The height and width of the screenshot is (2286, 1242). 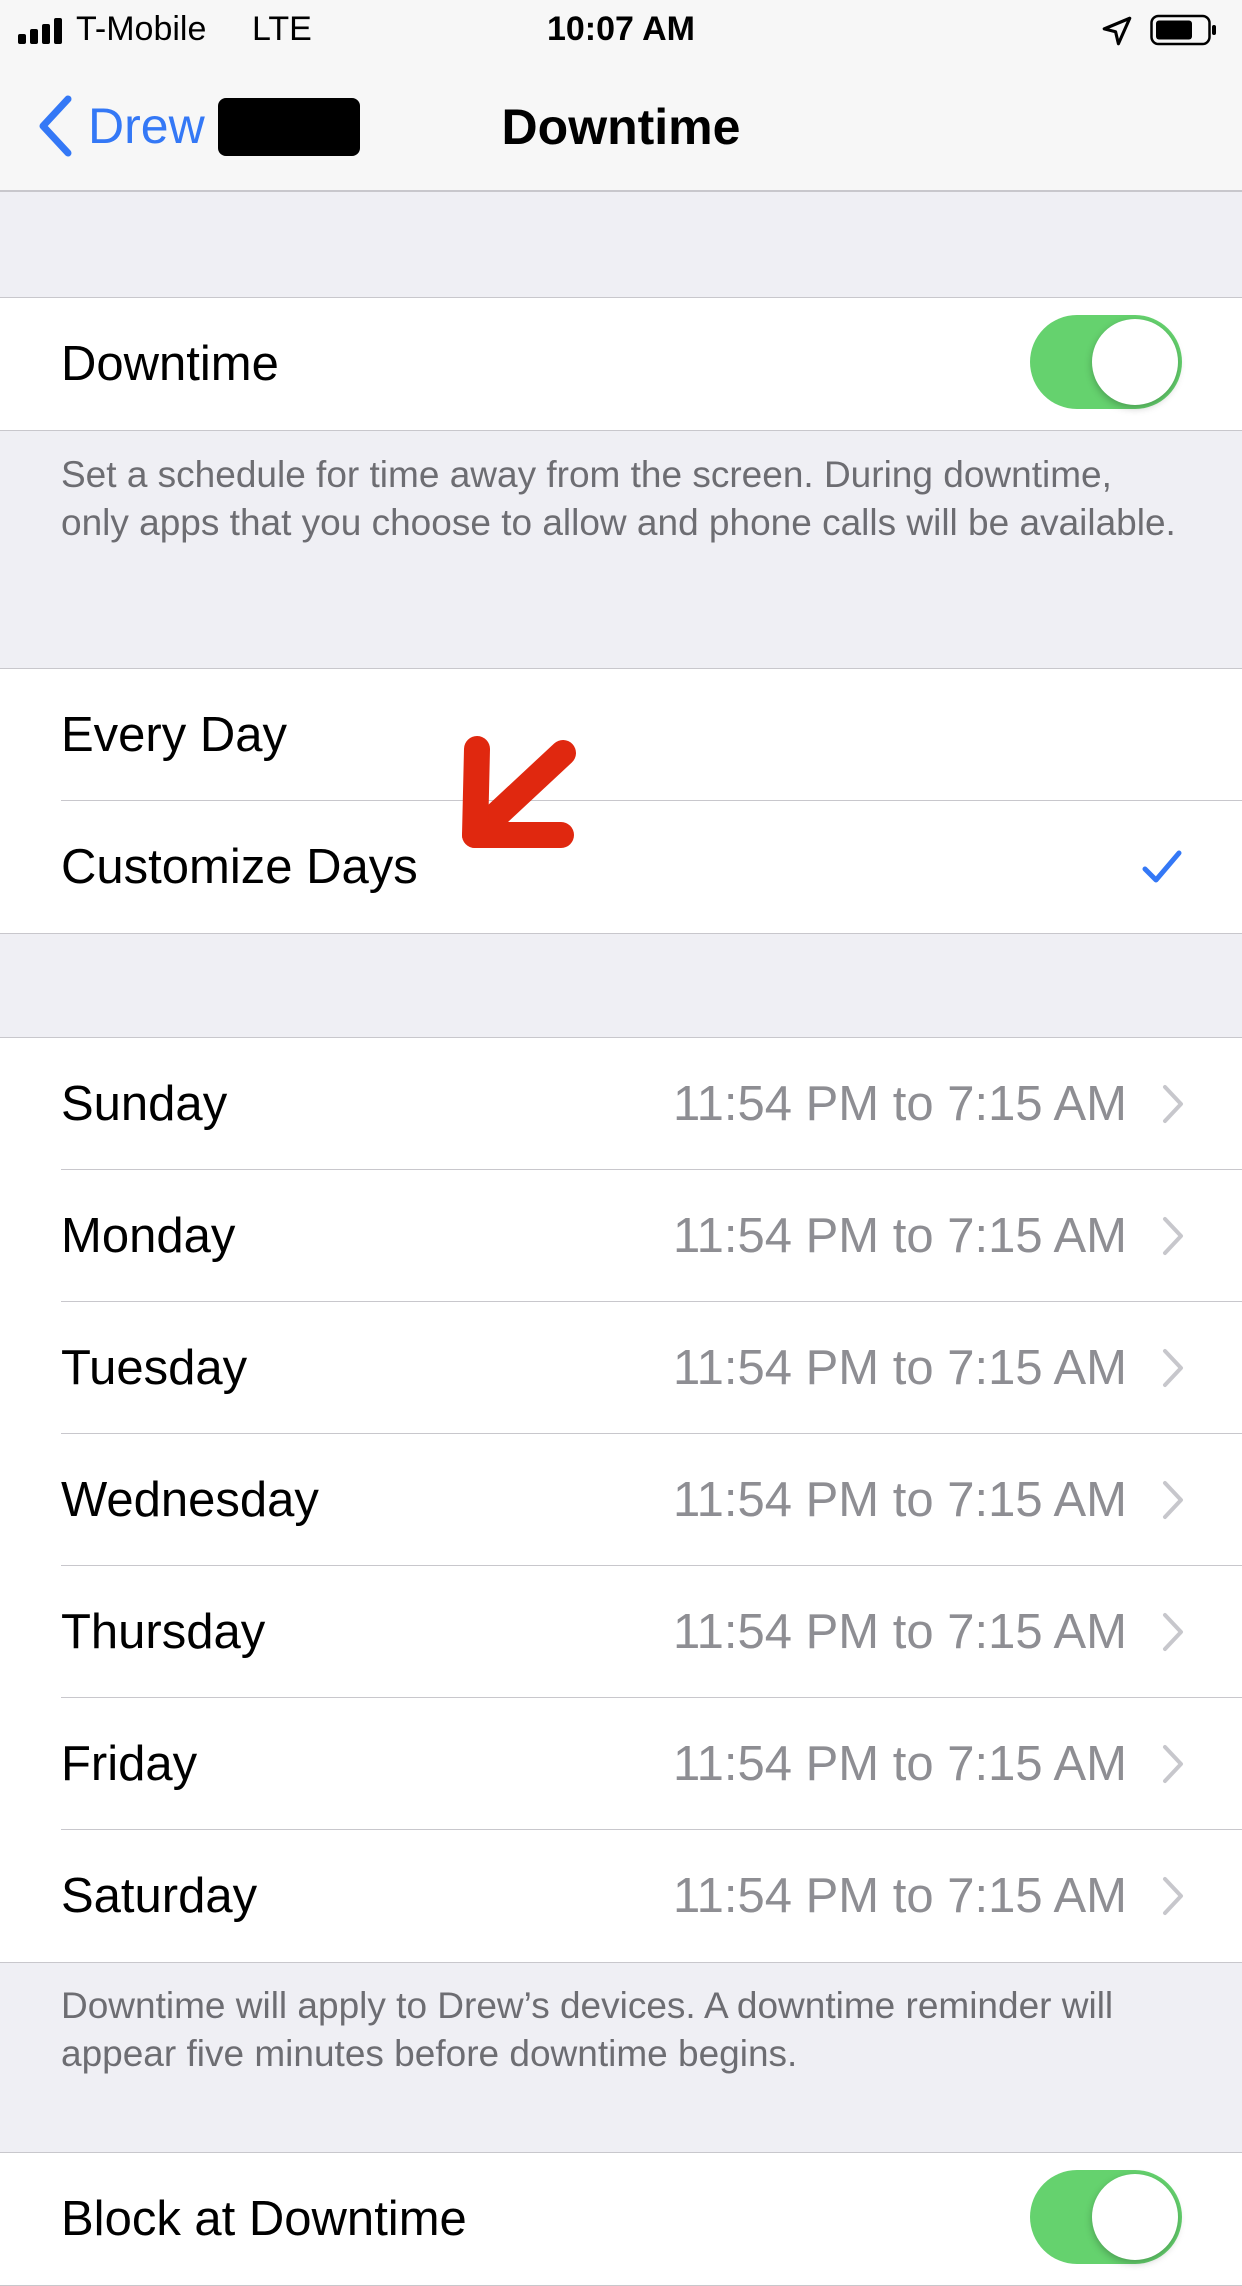 I want to click on block-at-downtime-group: Block at Downtime, so click(x=621, y=2219).